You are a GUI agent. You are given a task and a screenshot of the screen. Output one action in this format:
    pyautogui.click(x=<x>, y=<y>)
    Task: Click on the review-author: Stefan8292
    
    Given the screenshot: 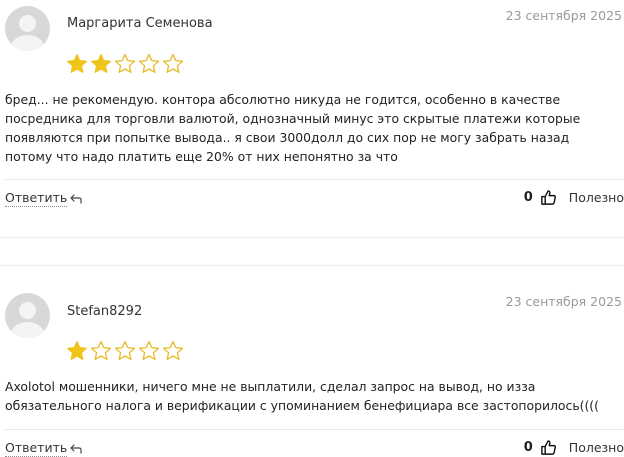 What is the action you would take?
    pyautogui.click(x=105, y=311)
    